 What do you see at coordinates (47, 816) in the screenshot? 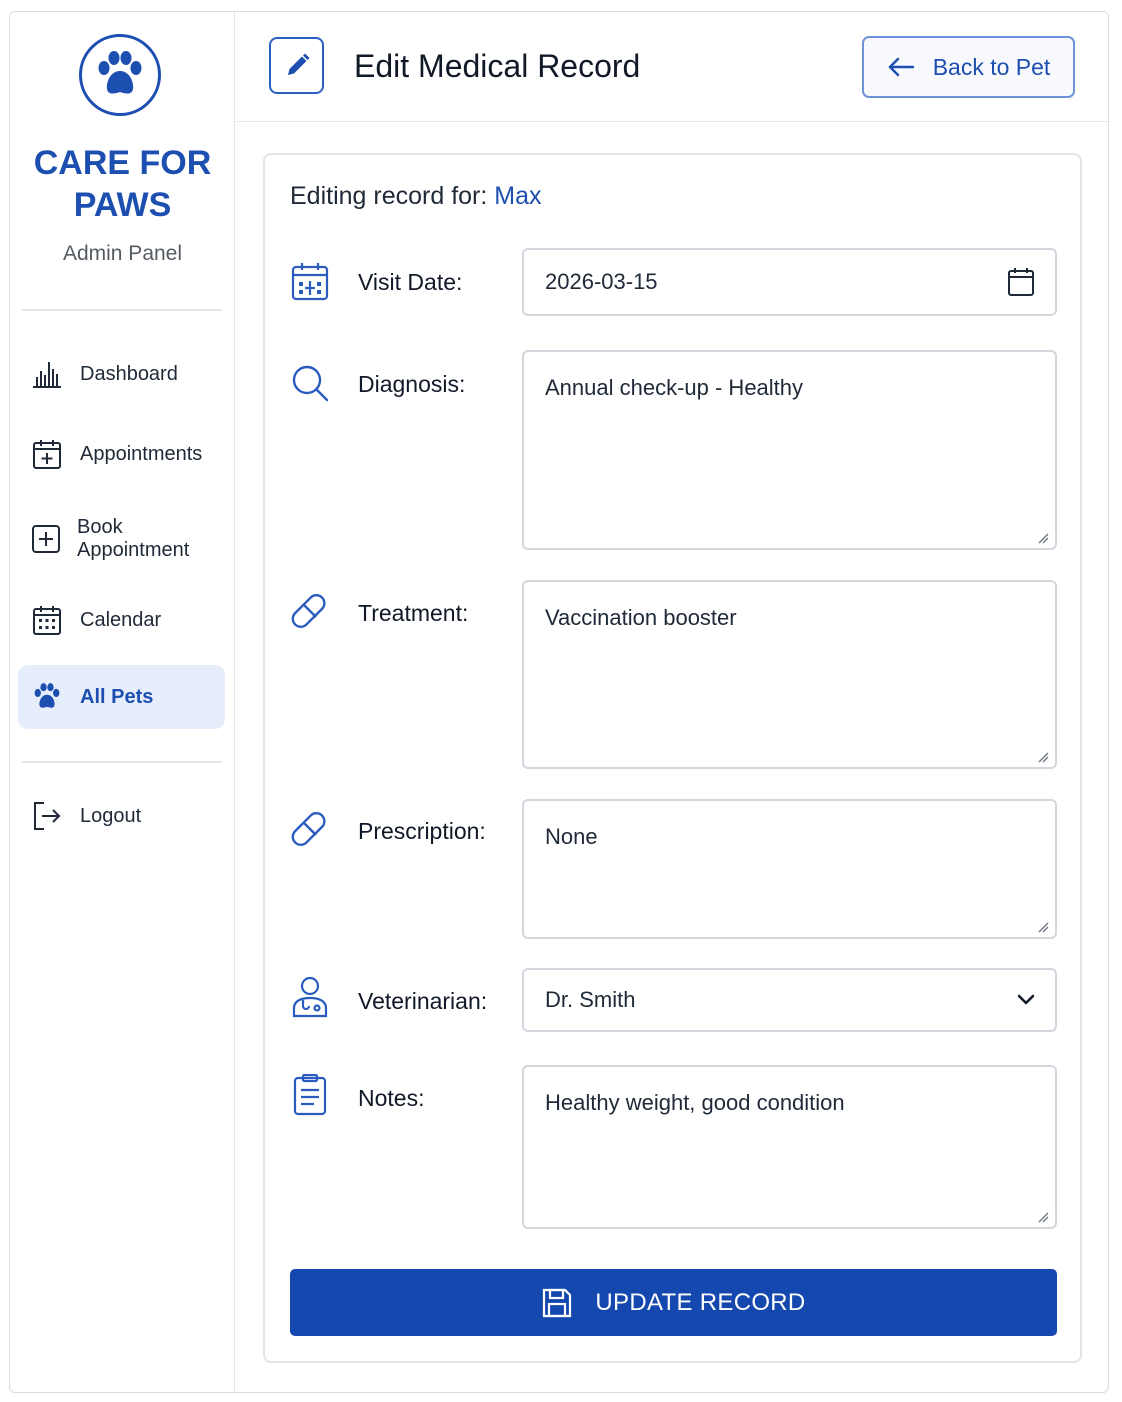
I see `logout-icon` at bounding box center [47, 816].